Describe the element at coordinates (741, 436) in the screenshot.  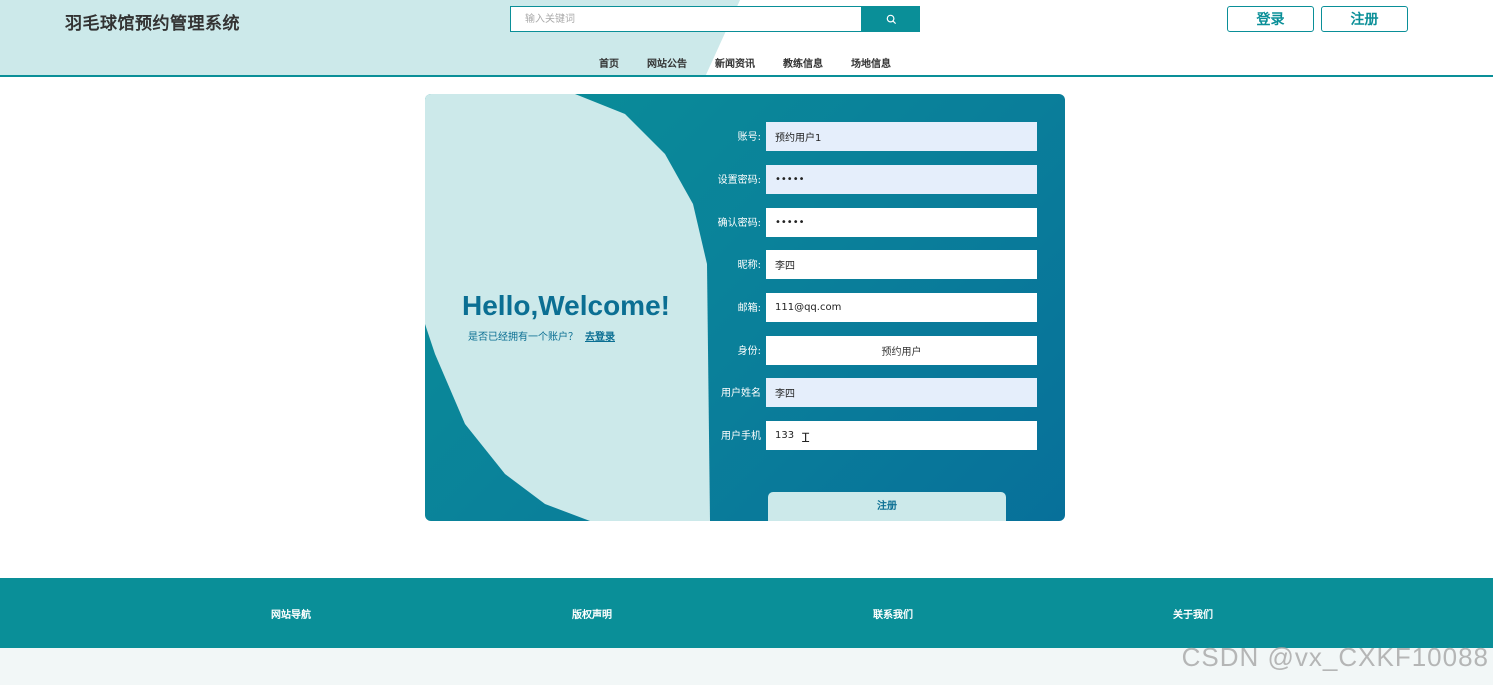
I see `phone-label: 用户手机` at that location.